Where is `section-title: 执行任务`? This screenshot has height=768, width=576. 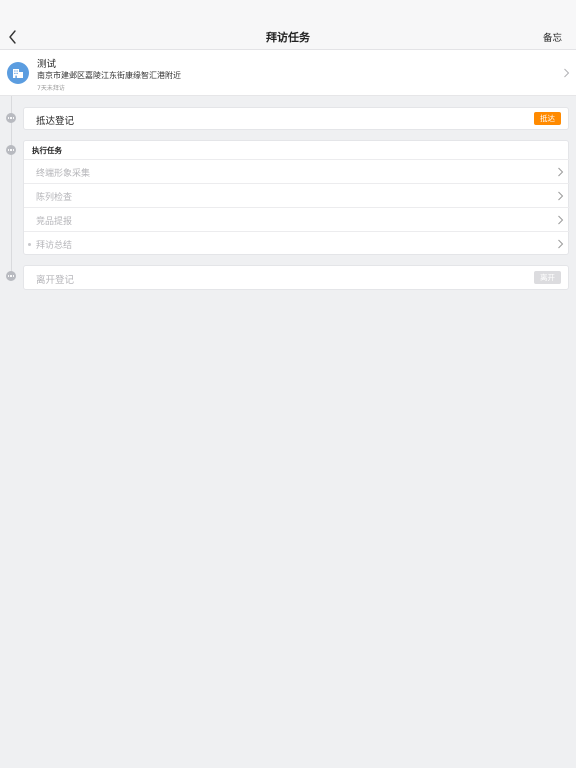
section-title: 执行任务 is located at coordinates (47, 150).